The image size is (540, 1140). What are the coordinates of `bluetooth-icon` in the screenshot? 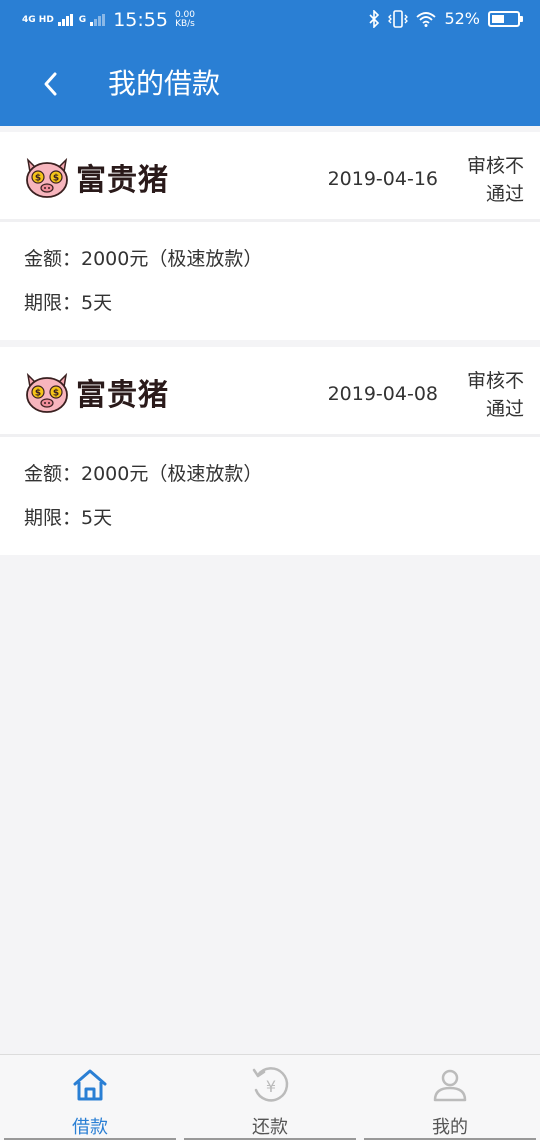 It's located at (374, 18).